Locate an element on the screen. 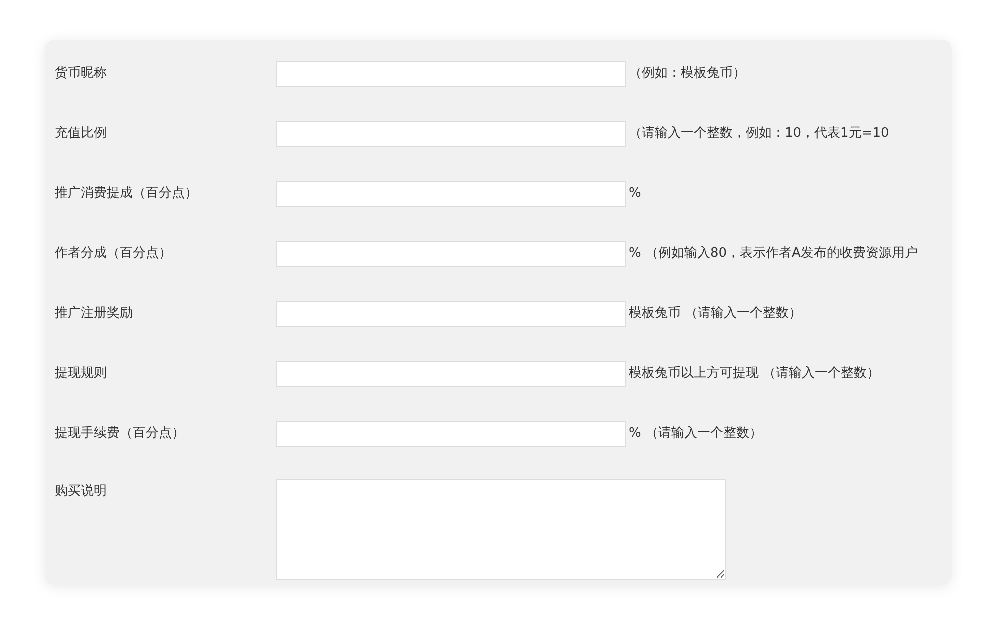 The height and width of the screenshot is (623, 1000). hint-text: % （例如输入80，表示作者A发布的收费资源用户 is located at coordinates (773, 254).